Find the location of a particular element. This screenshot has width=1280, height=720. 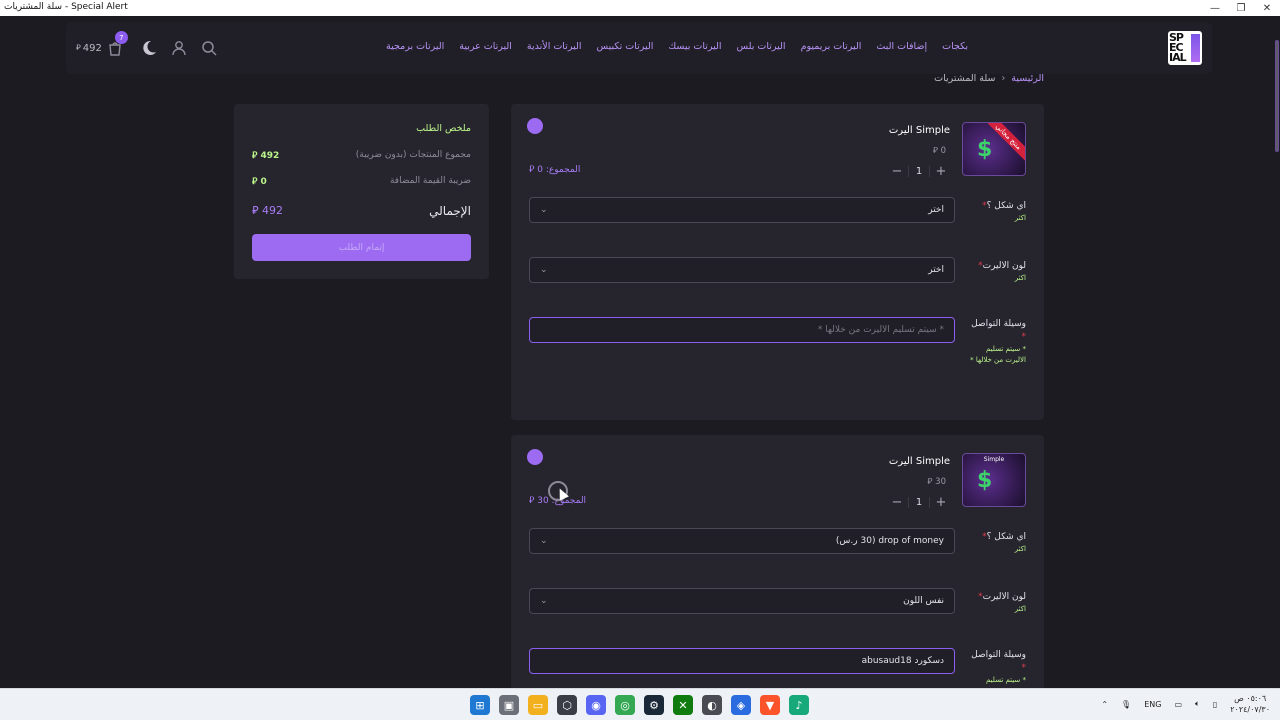

product-thumbnail: Simple $ is located at coordinates (994, 480).